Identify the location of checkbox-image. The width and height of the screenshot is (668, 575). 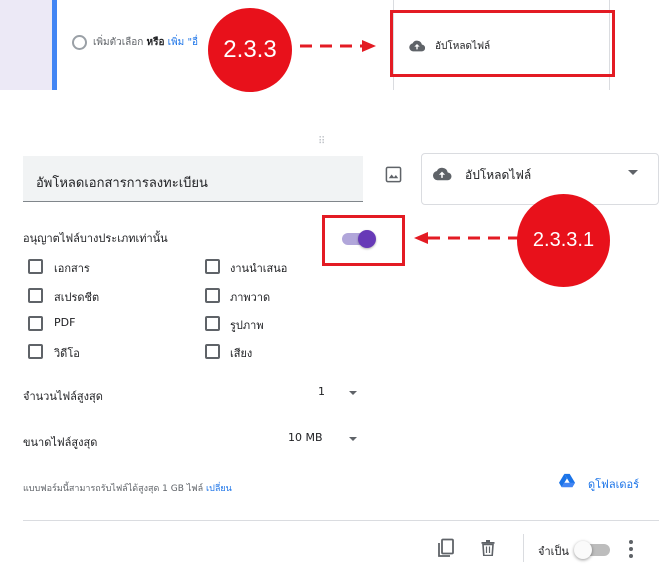
(212, 323).